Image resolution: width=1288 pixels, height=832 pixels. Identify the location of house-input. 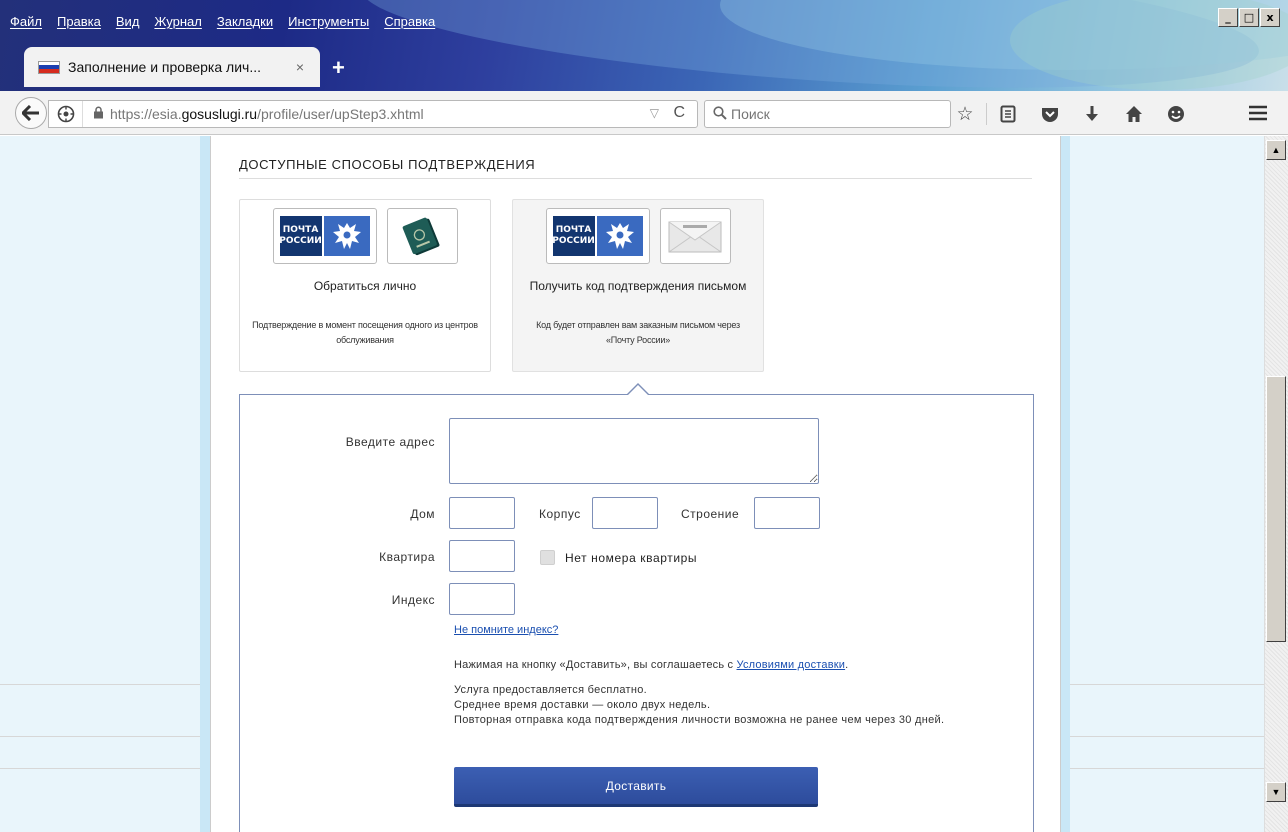
(482, 513).